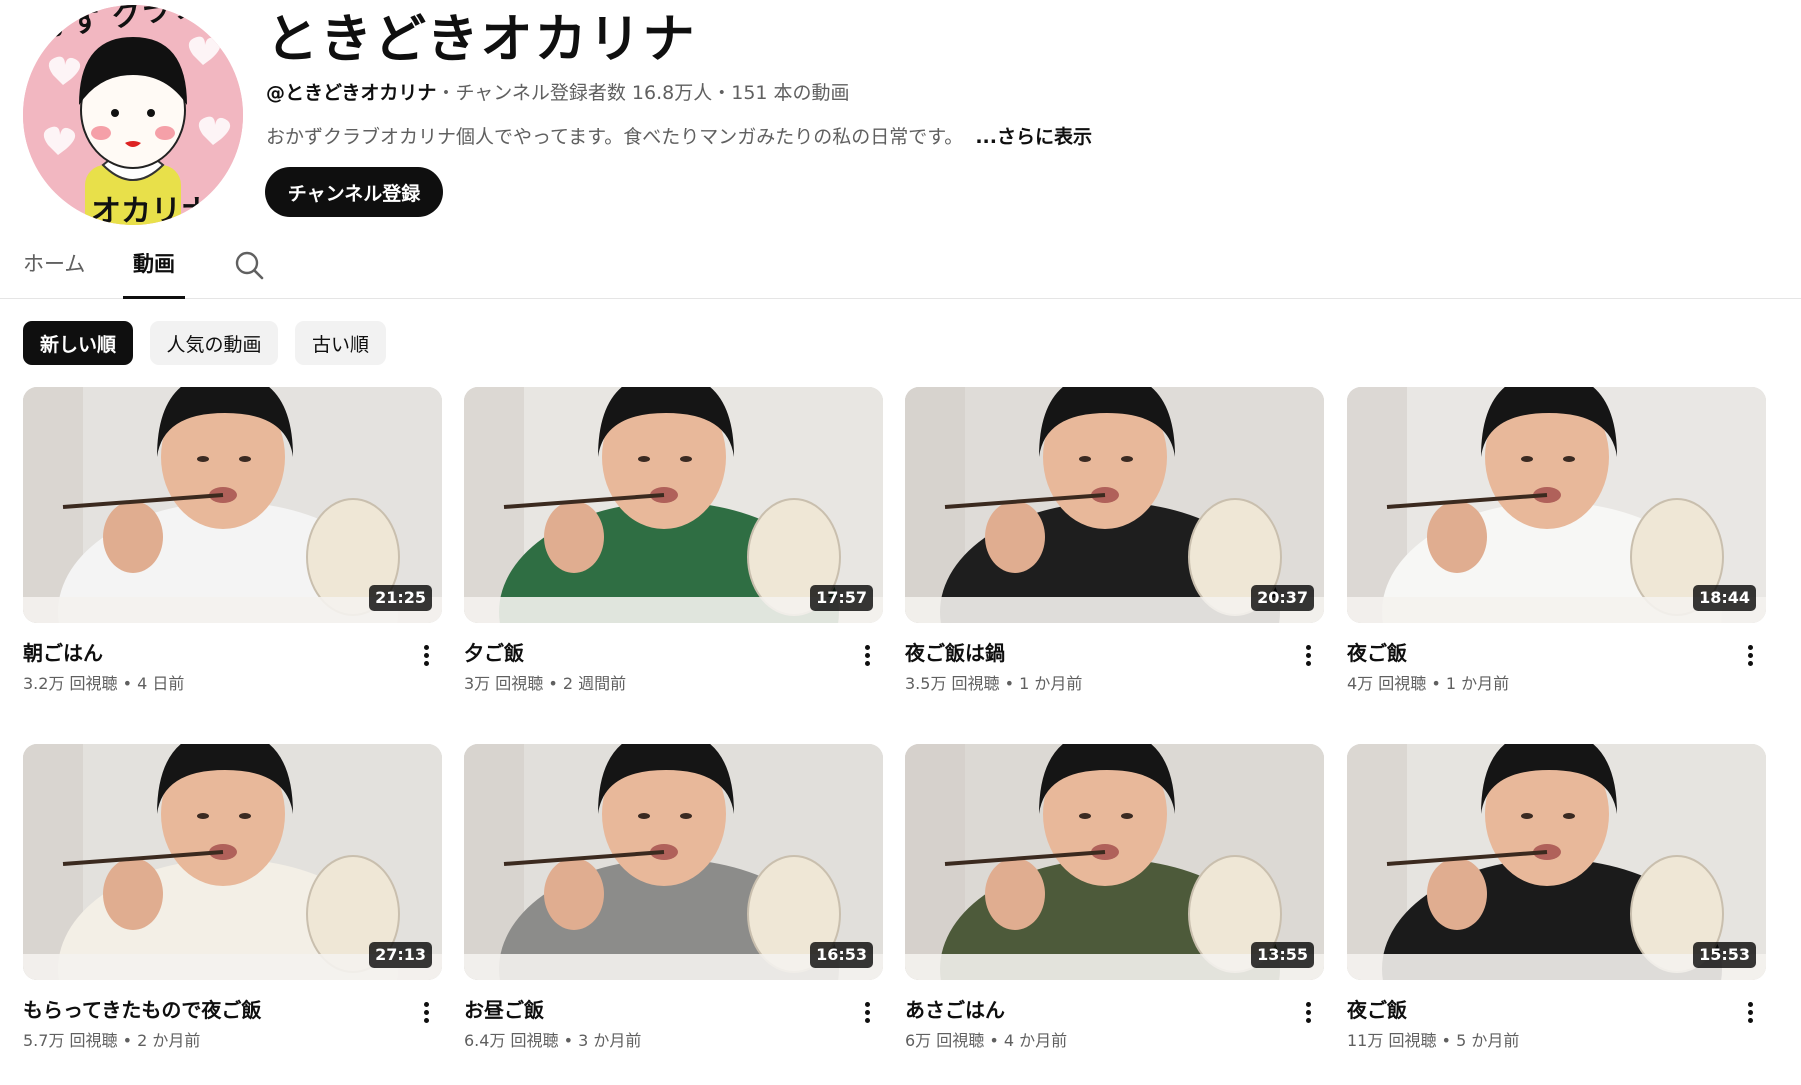 The height and width of the screenshot is (1085, 1801). Describe the element at coordinates (955, 653) in the screenshot. I see `video-title: 夜ご飯は鍋` at that location.